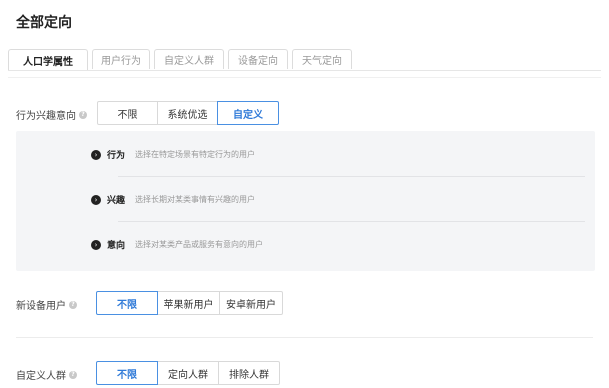  What do you see at coordinates (116, 246) in the screenshot?
I see `panel-item-title: 意向` at bounding box center [116, 246].